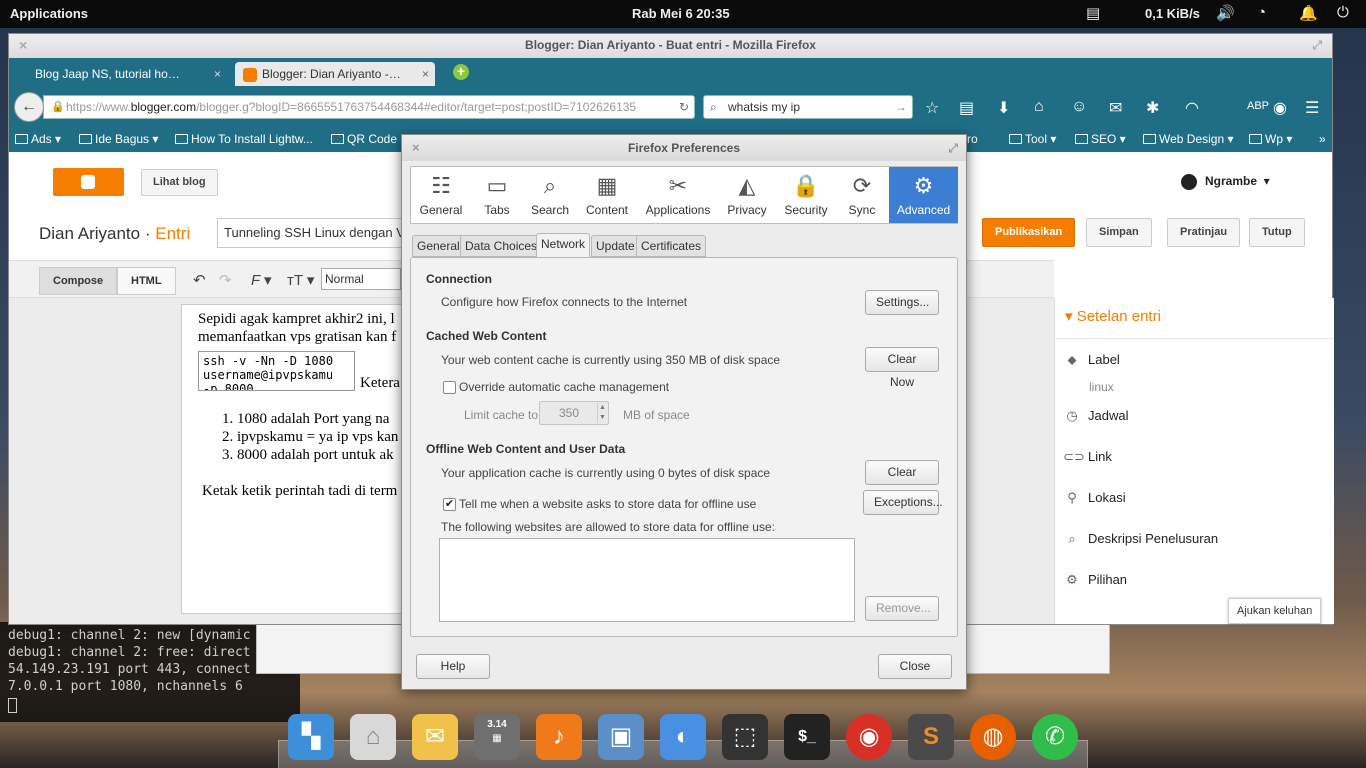 Image resolution: width=1366 pixels, height=768 pixels. I want to click on help-button: Help, so click(453, 666).